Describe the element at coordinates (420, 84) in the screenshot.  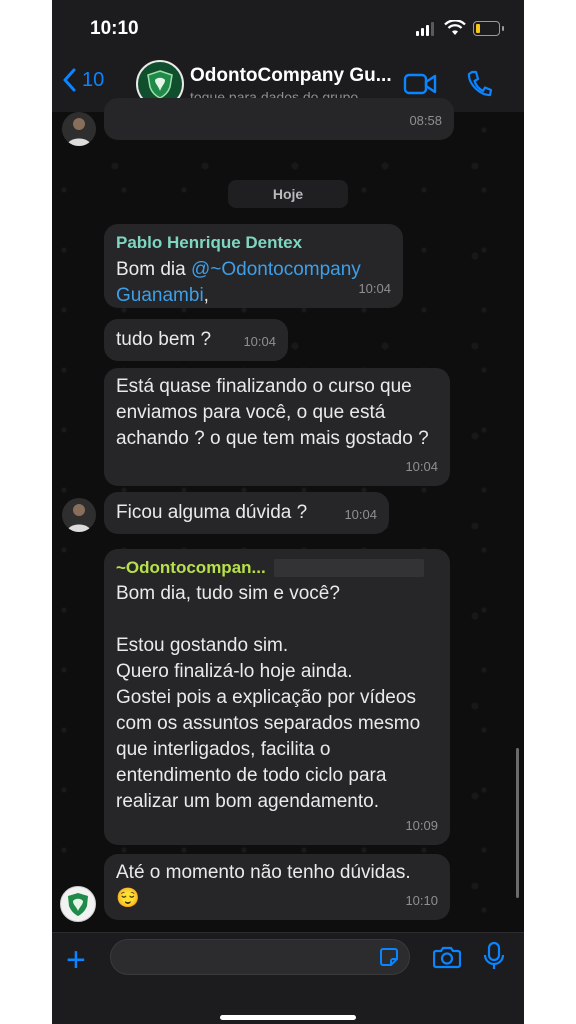
I see `video-call-icon` at that location.